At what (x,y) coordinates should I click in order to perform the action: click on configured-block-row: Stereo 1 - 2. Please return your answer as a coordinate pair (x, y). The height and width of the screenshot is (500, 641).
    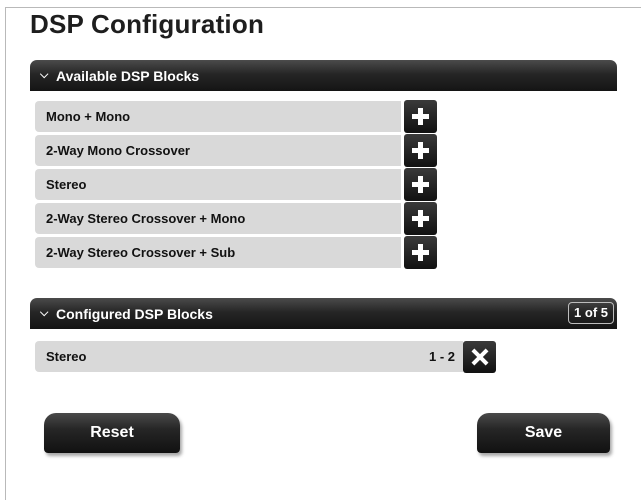
    Looking at the image, I should click on (249, 356).